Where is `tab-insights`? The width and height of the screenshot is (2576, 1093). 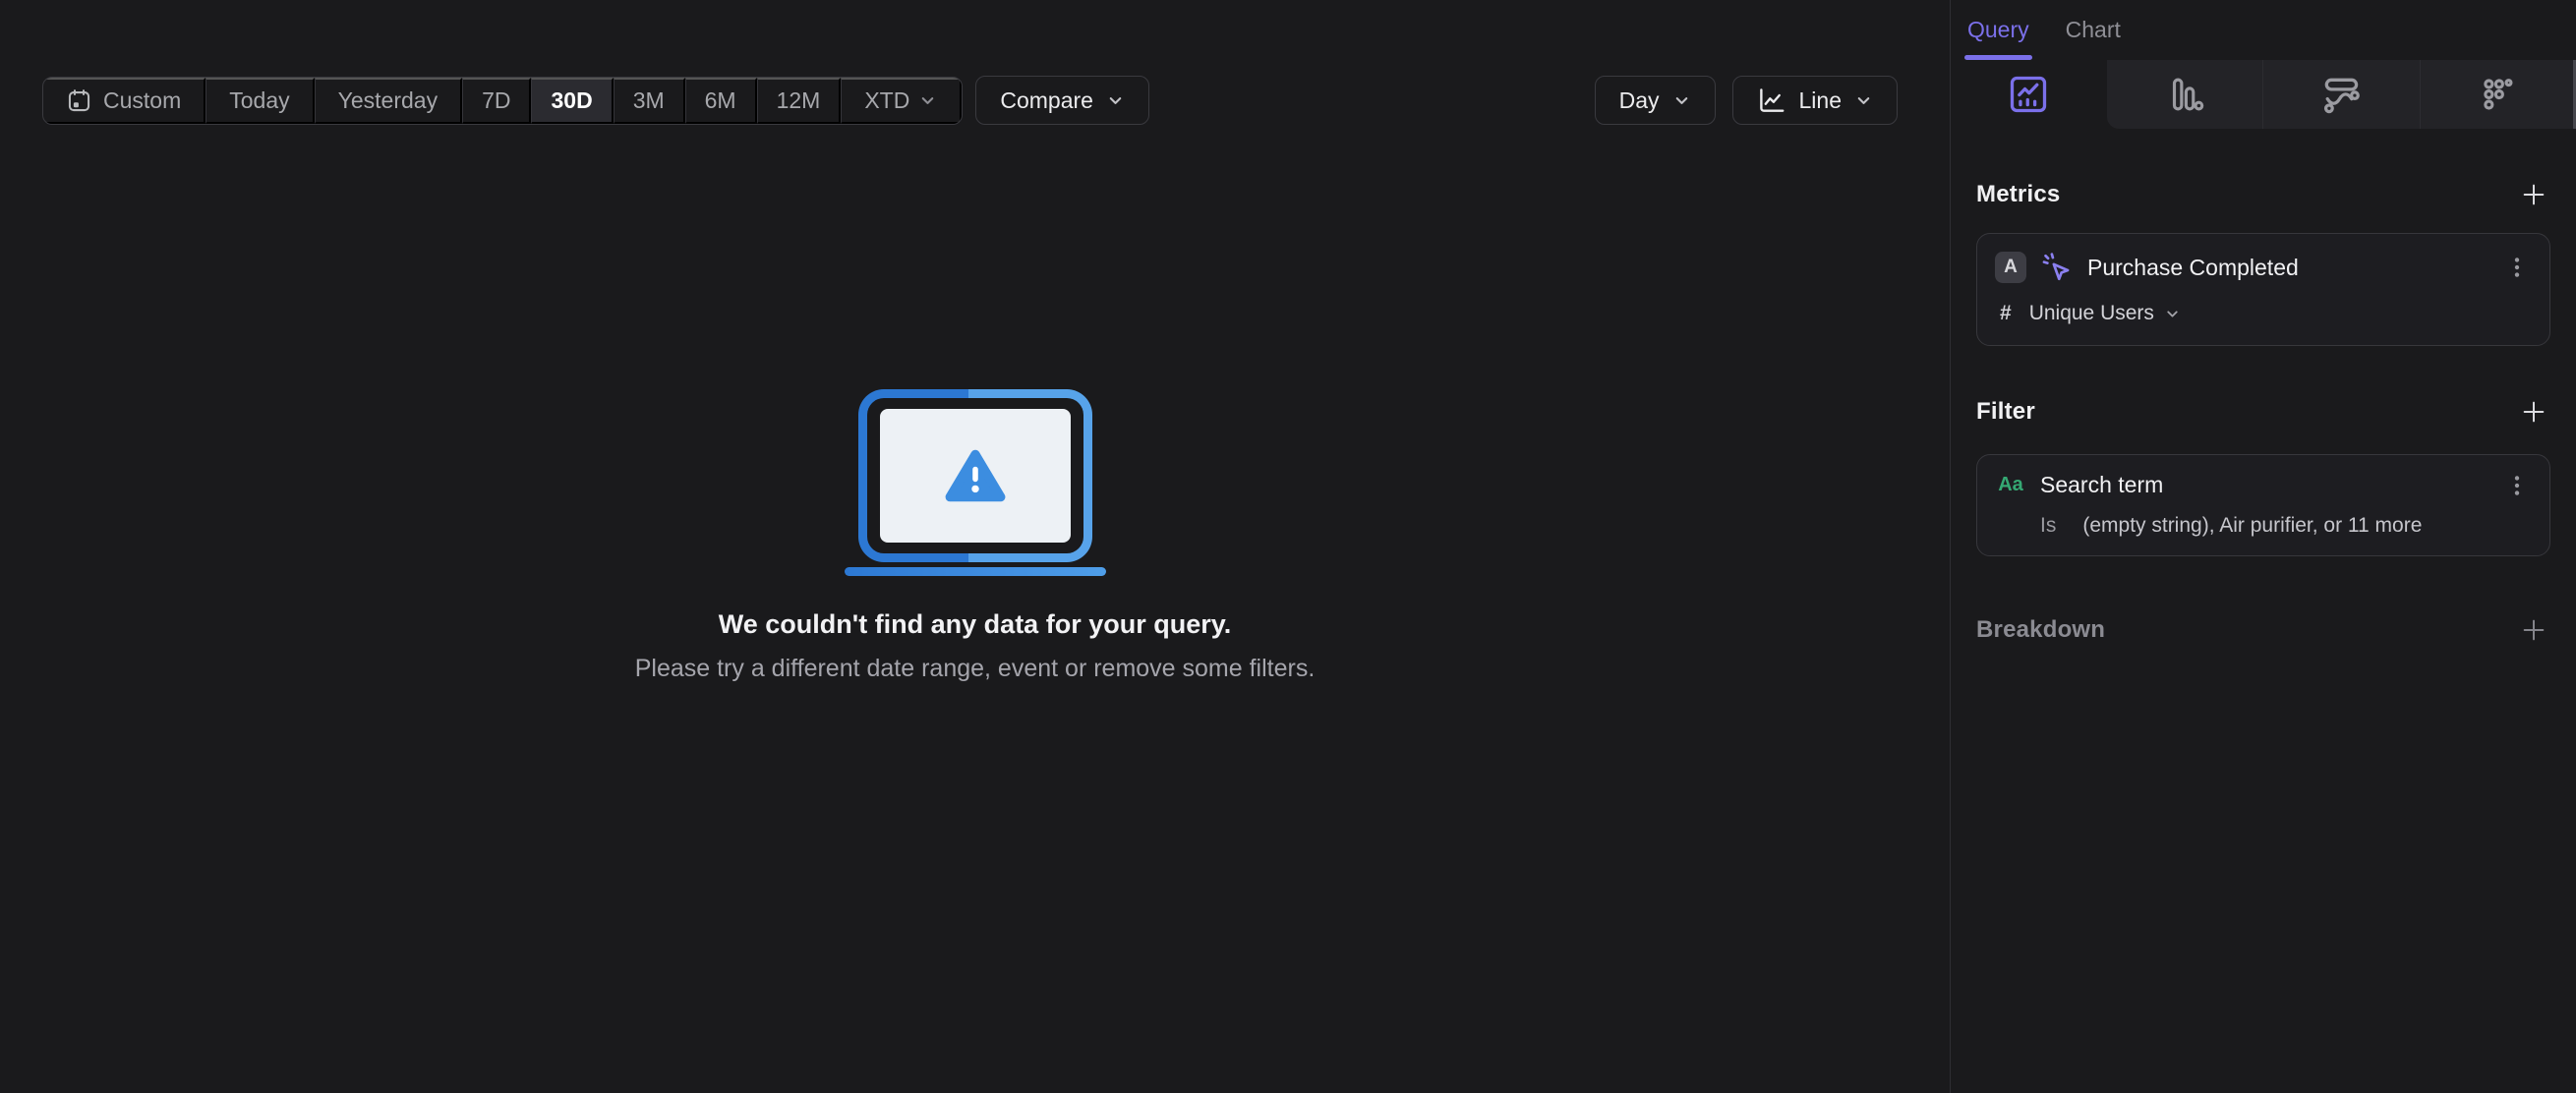 tab-insights is located at coordinates (2029, 94).